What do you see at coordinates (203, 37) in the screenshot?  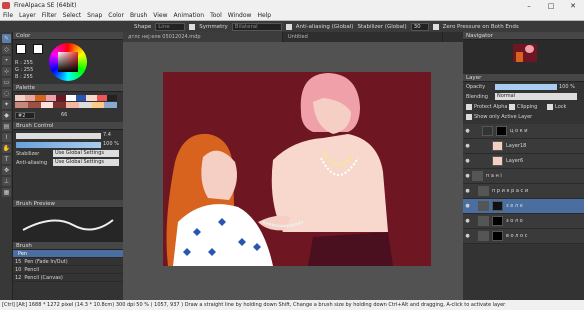 I see `tab-document-1: дтлс неј:еле 05012024.mdp` at bounding box center [203, 37].